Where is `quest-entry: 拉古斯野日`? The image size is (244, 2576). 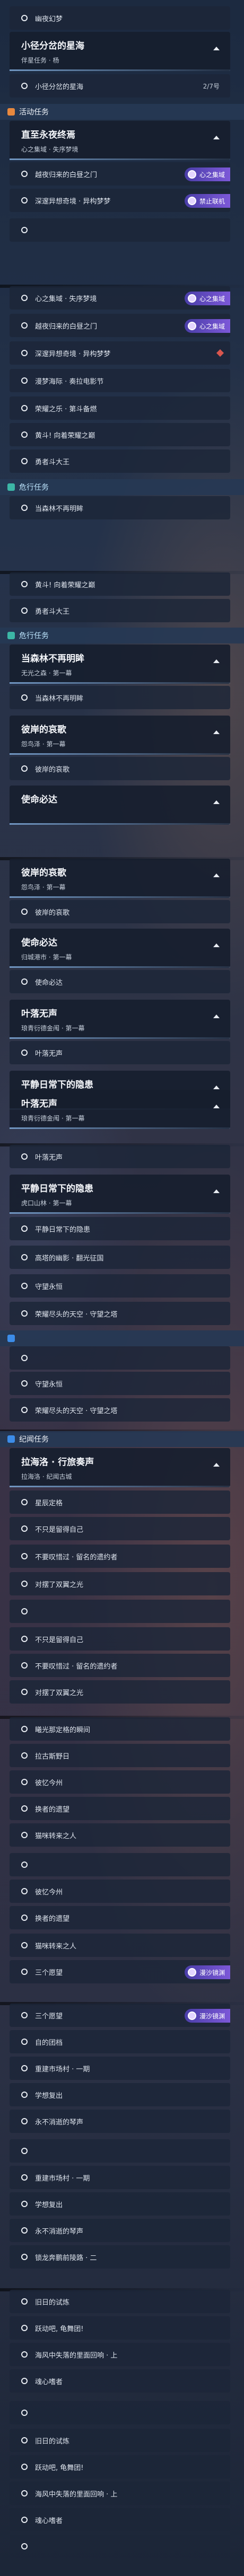 quest-entry: 拉古斯野日 is located at coordinates (120, 1755).